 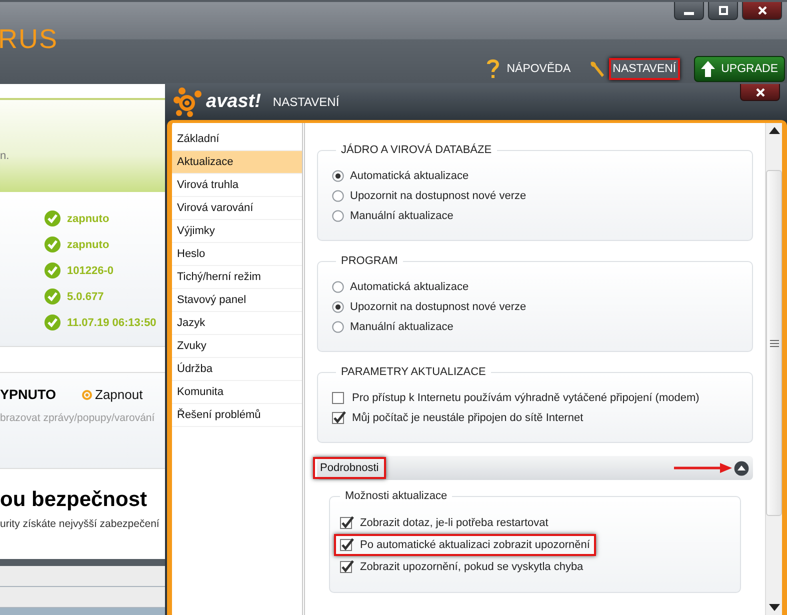 I want to click on scroll-down-icon, so click(x=774, y=607).